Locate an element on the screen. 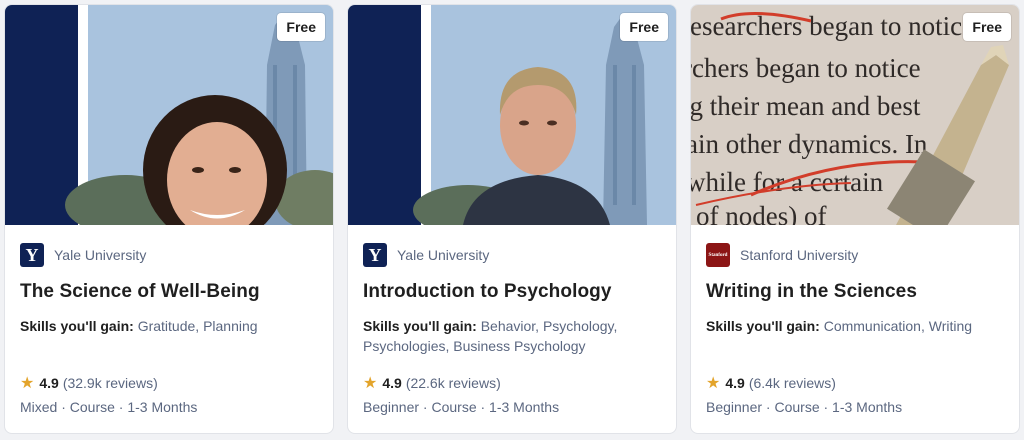 The height and width of the screenshot is (440, 1024). rating-row: ★ 4.9 (22.6k reviews) is located at coordinates (432, 383).